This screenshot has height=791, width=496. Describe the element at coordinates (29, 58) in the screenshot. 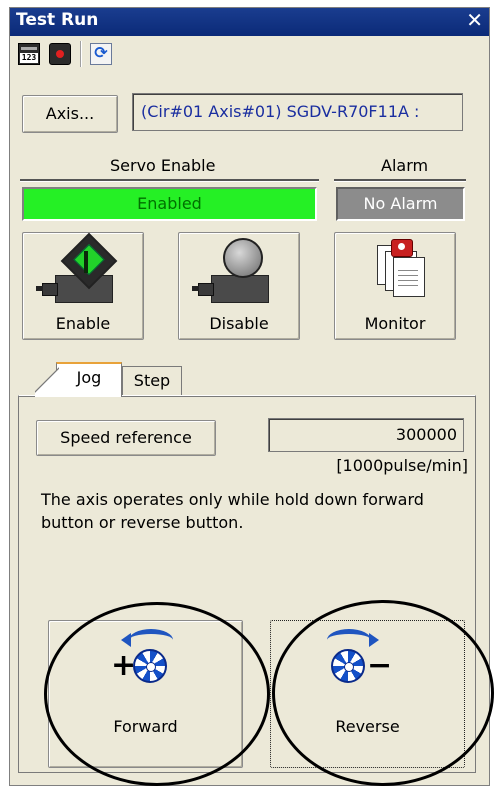

I see `calculator-text: 123` at that location.